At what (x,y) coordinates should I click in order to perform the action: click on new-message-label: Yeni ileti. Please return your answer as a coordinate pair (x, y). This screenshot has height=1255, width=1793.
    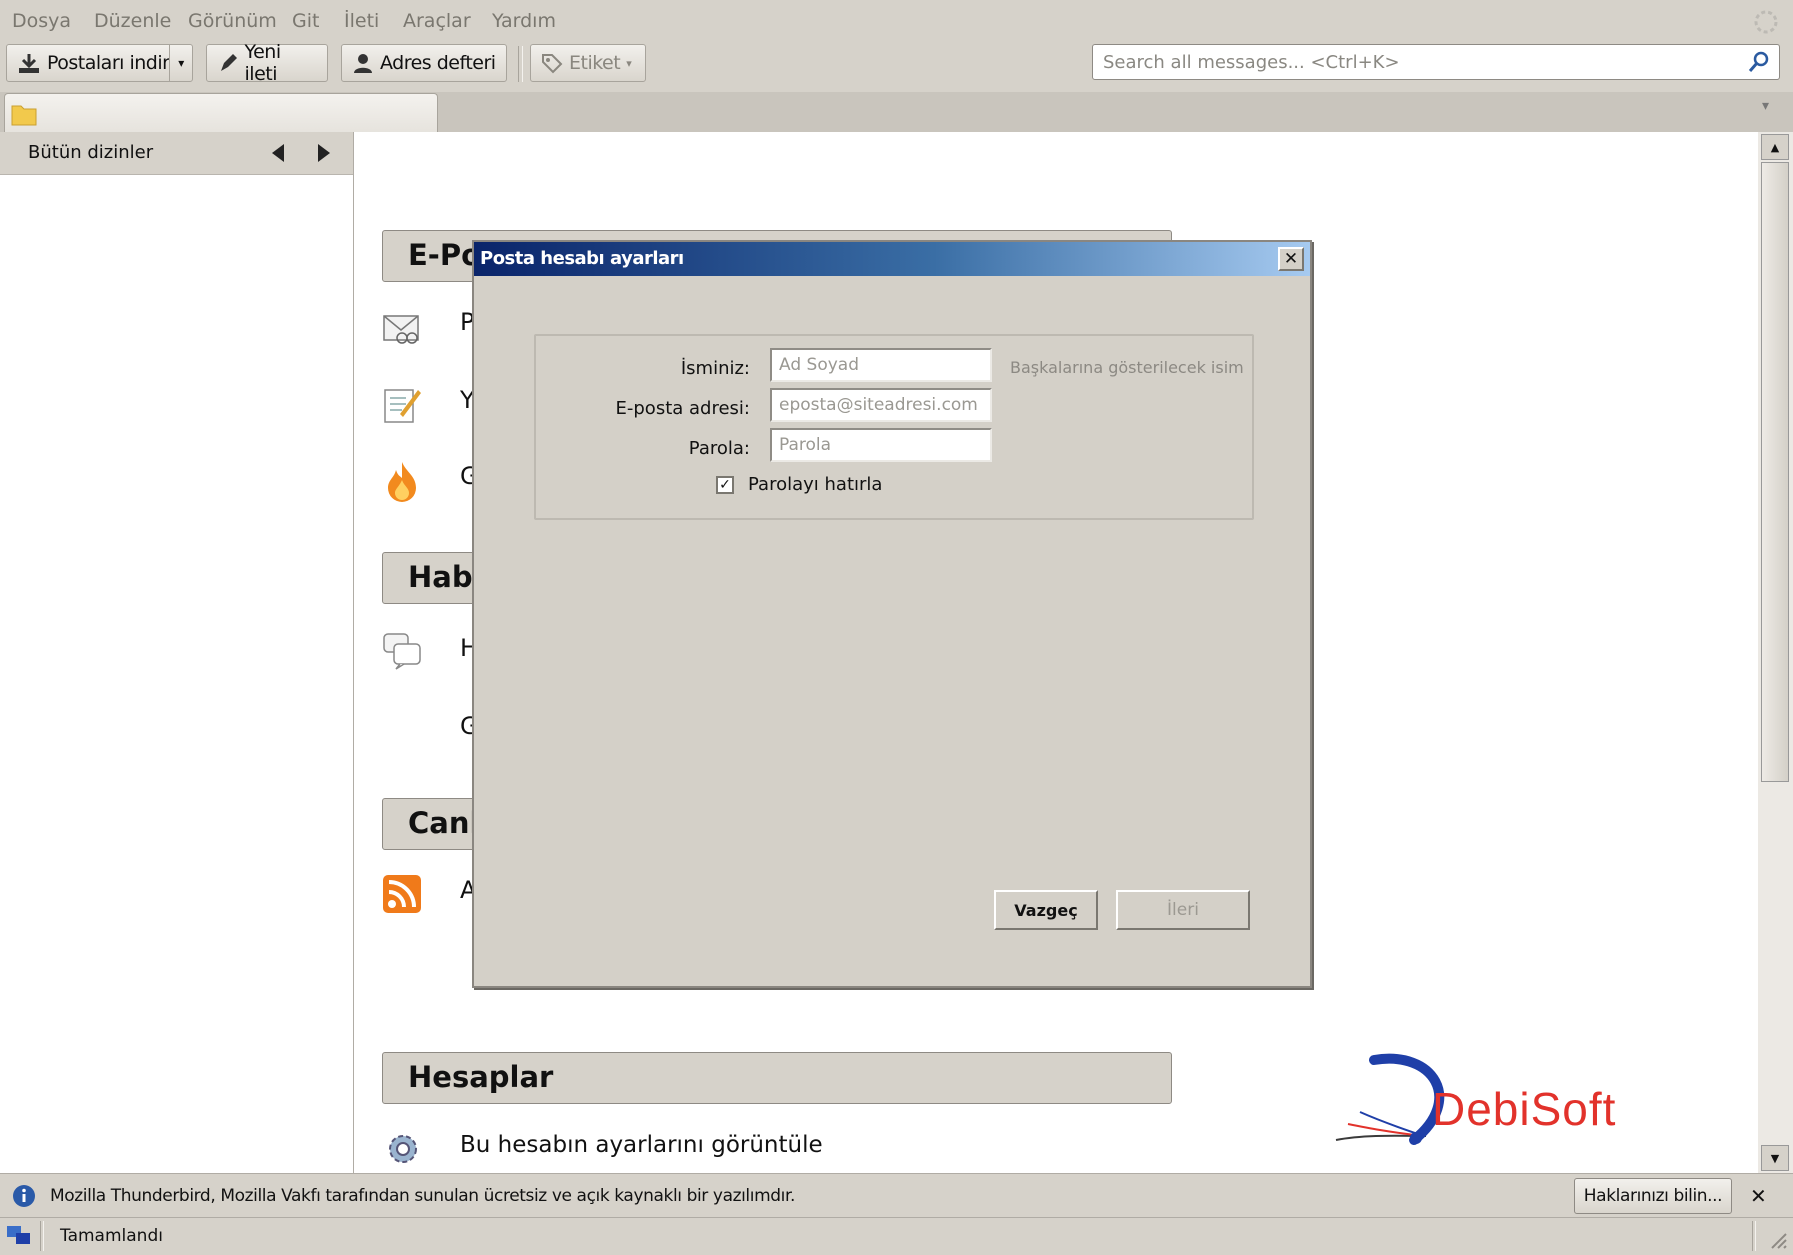
    Looking at the image, I should click on (263, 63).